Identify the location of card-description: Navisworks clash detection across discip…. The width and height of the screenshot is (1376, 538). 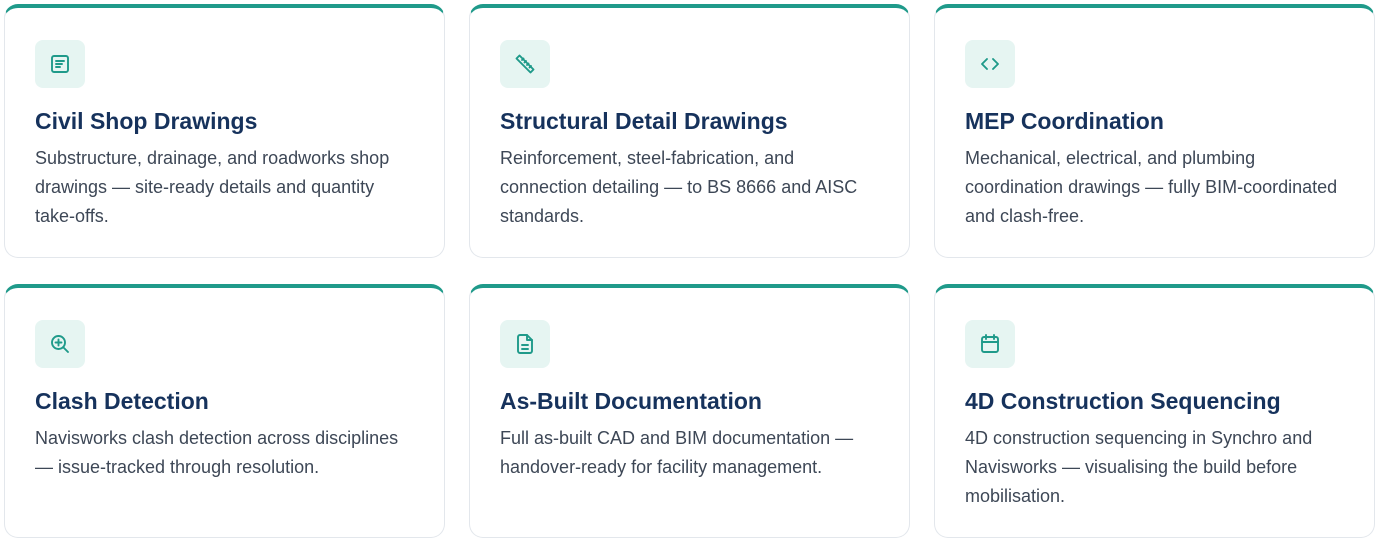
(217, 452).